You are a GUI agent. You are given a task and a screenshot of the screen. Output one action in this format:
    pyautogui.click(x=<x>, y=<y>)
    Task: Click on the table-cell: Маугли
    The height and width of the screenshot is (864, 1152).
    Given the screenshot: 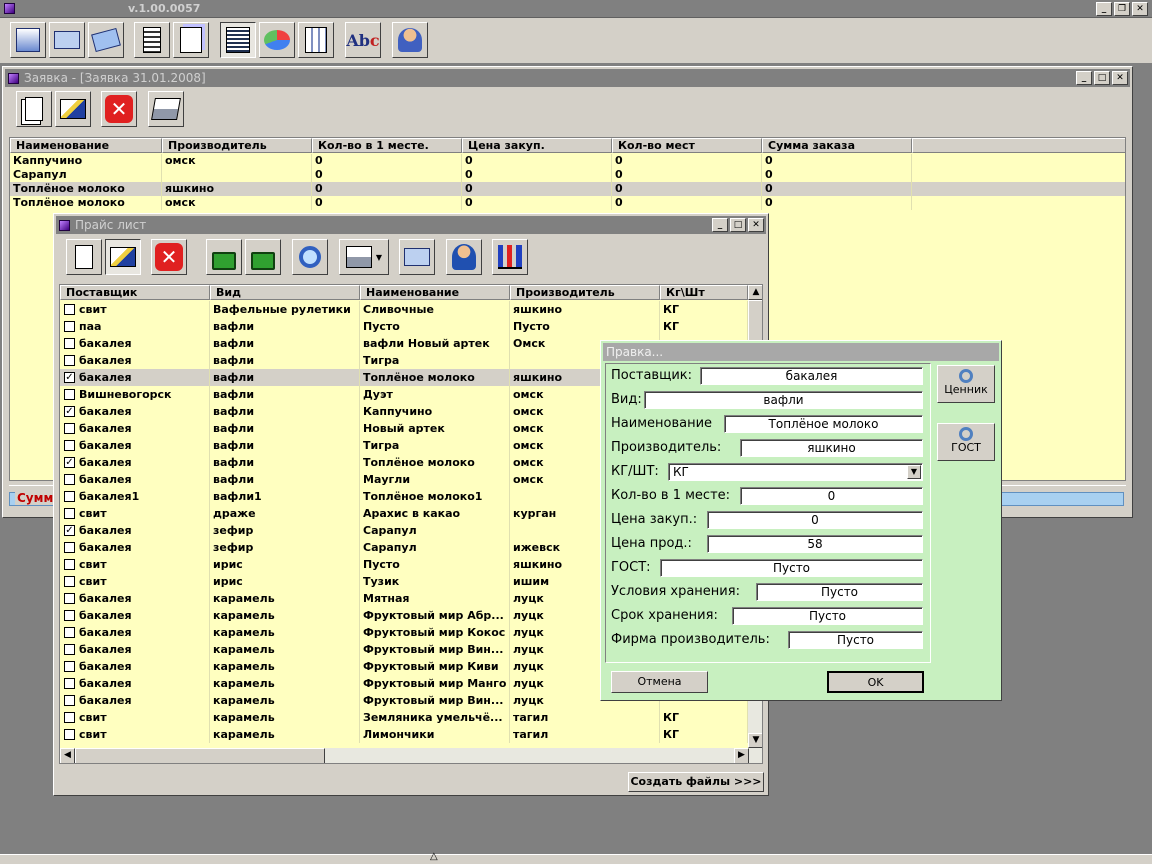 What is the action you would take?
    pyautogui.click(x=435, y=479)
    